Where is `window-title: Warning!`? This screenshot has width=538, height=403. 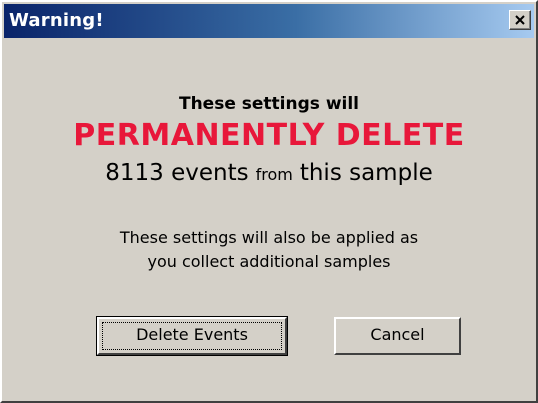
window-title: Warning! is located at coordinates (56, 20).